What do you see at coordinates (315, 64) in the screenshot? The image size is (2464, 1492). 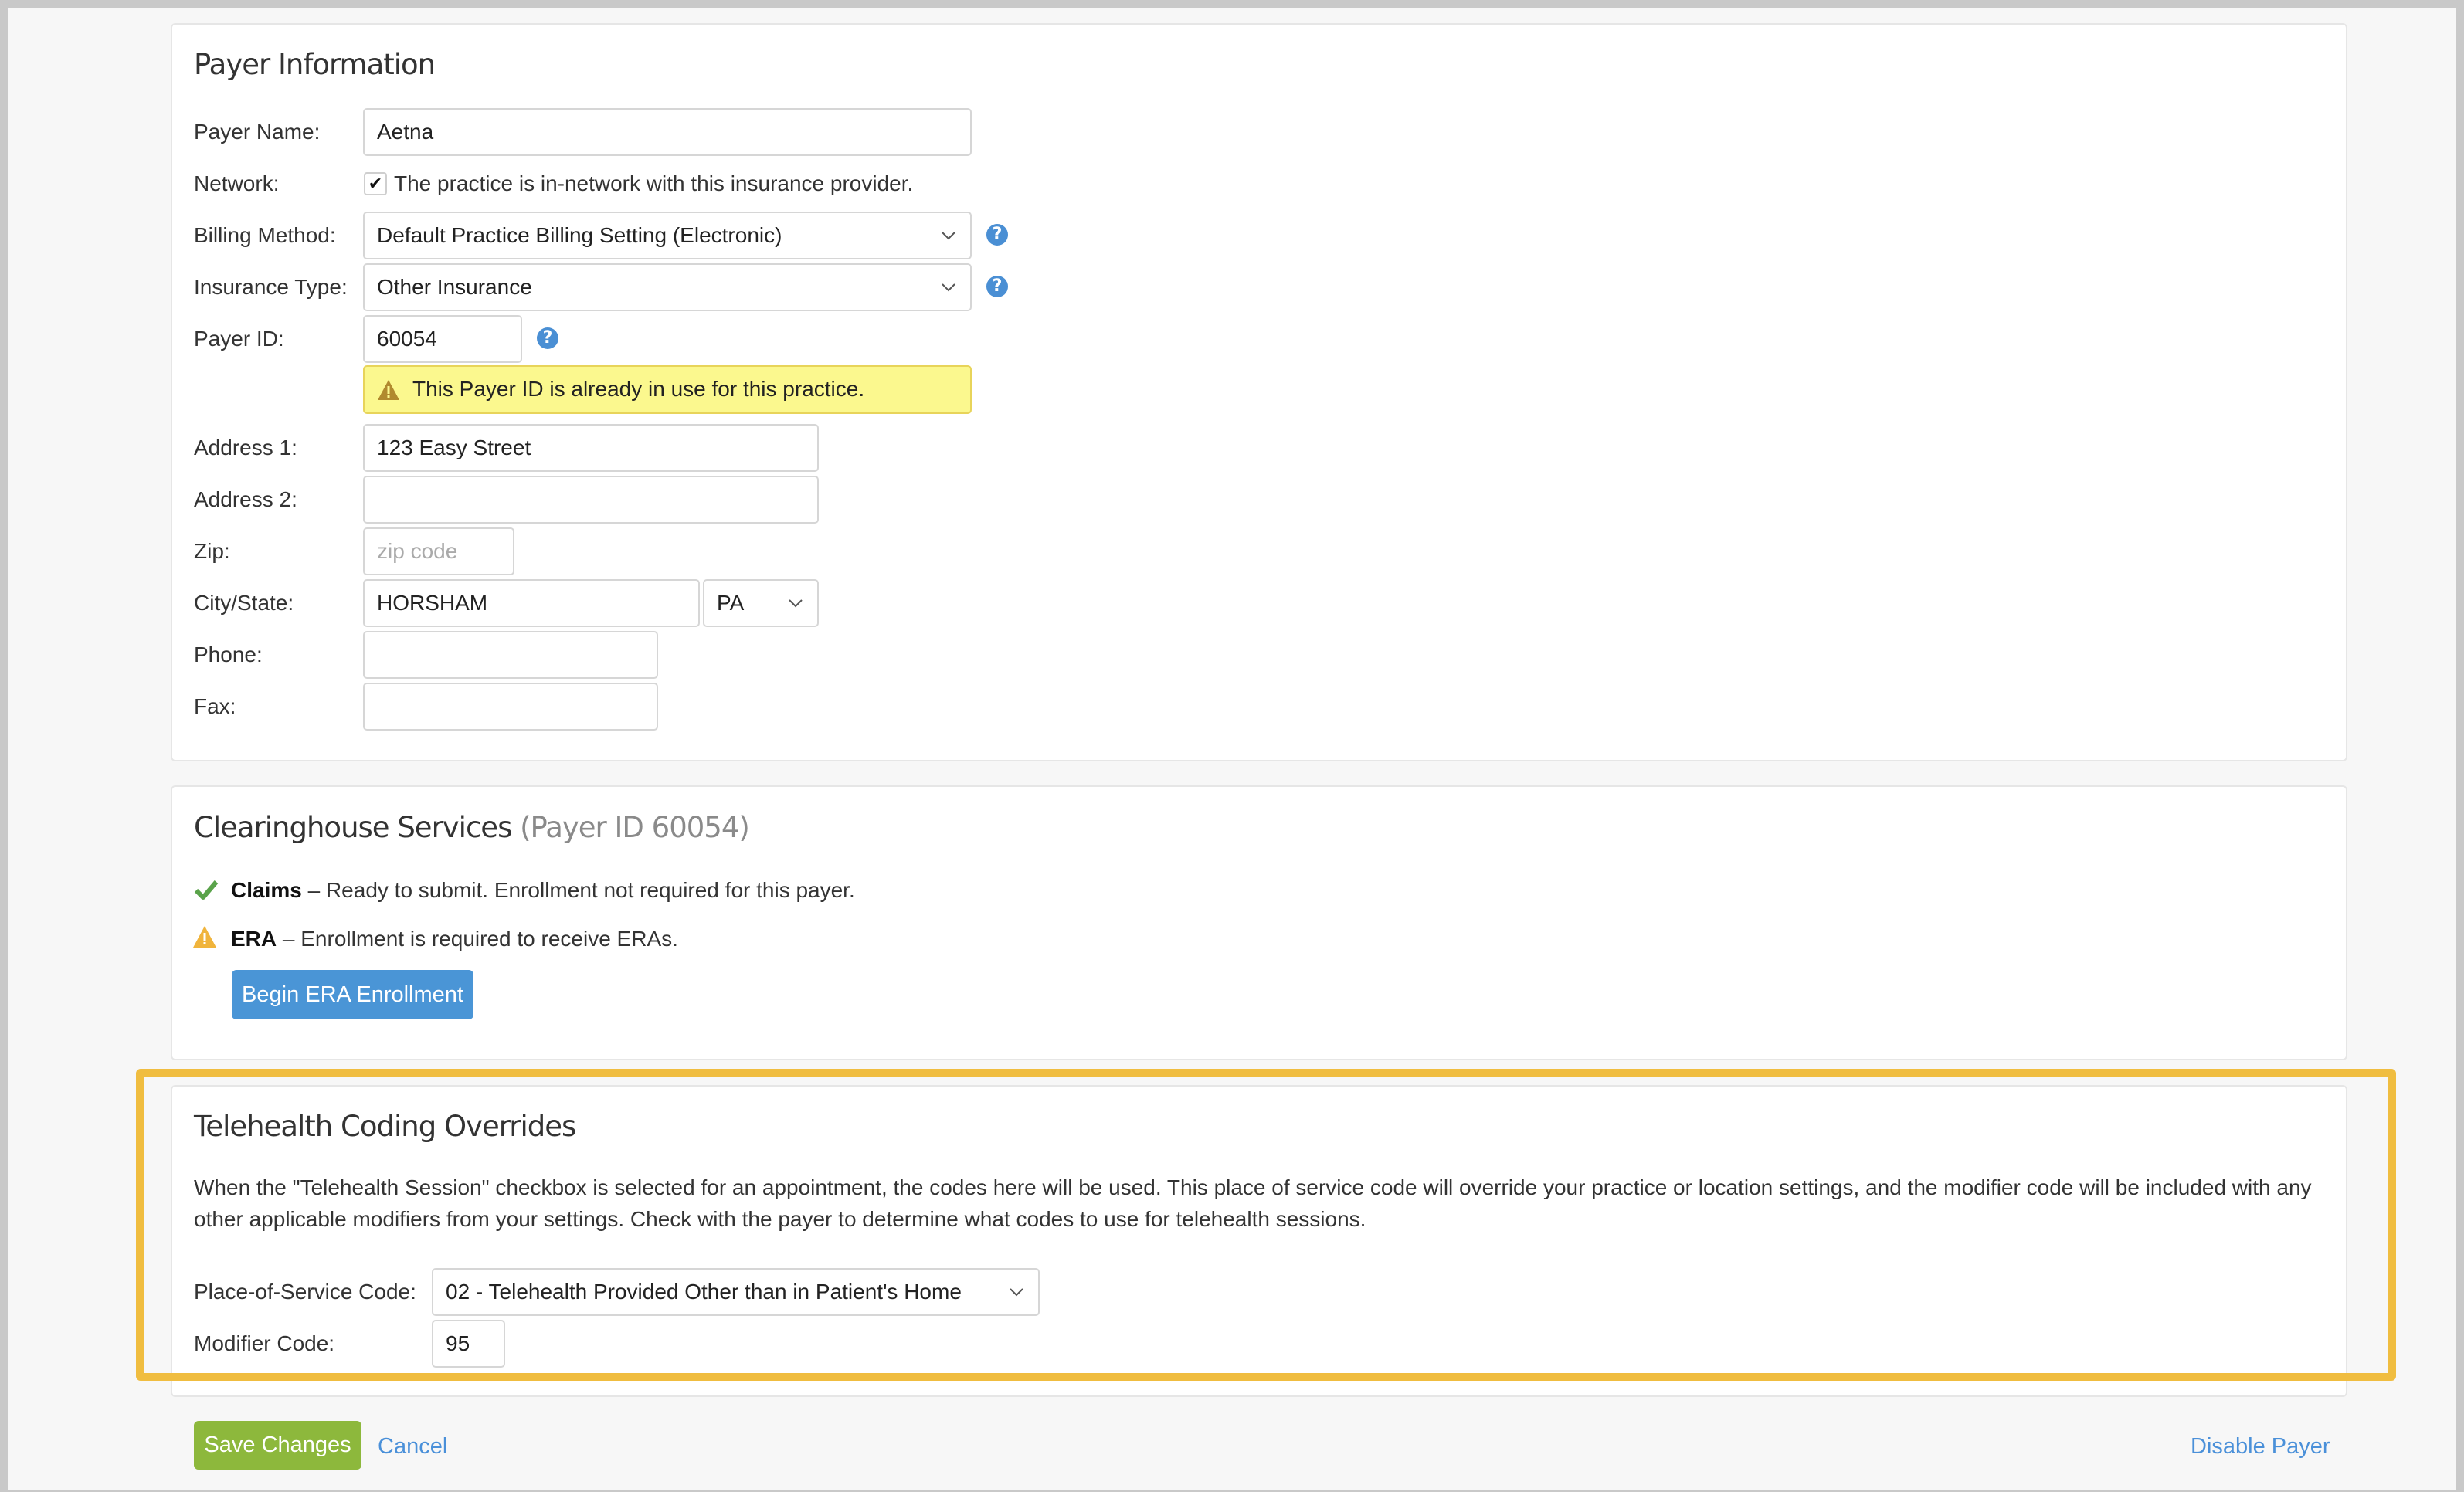 I see `payer-information-heading: Payer Information` at bounding box center [315, 64].